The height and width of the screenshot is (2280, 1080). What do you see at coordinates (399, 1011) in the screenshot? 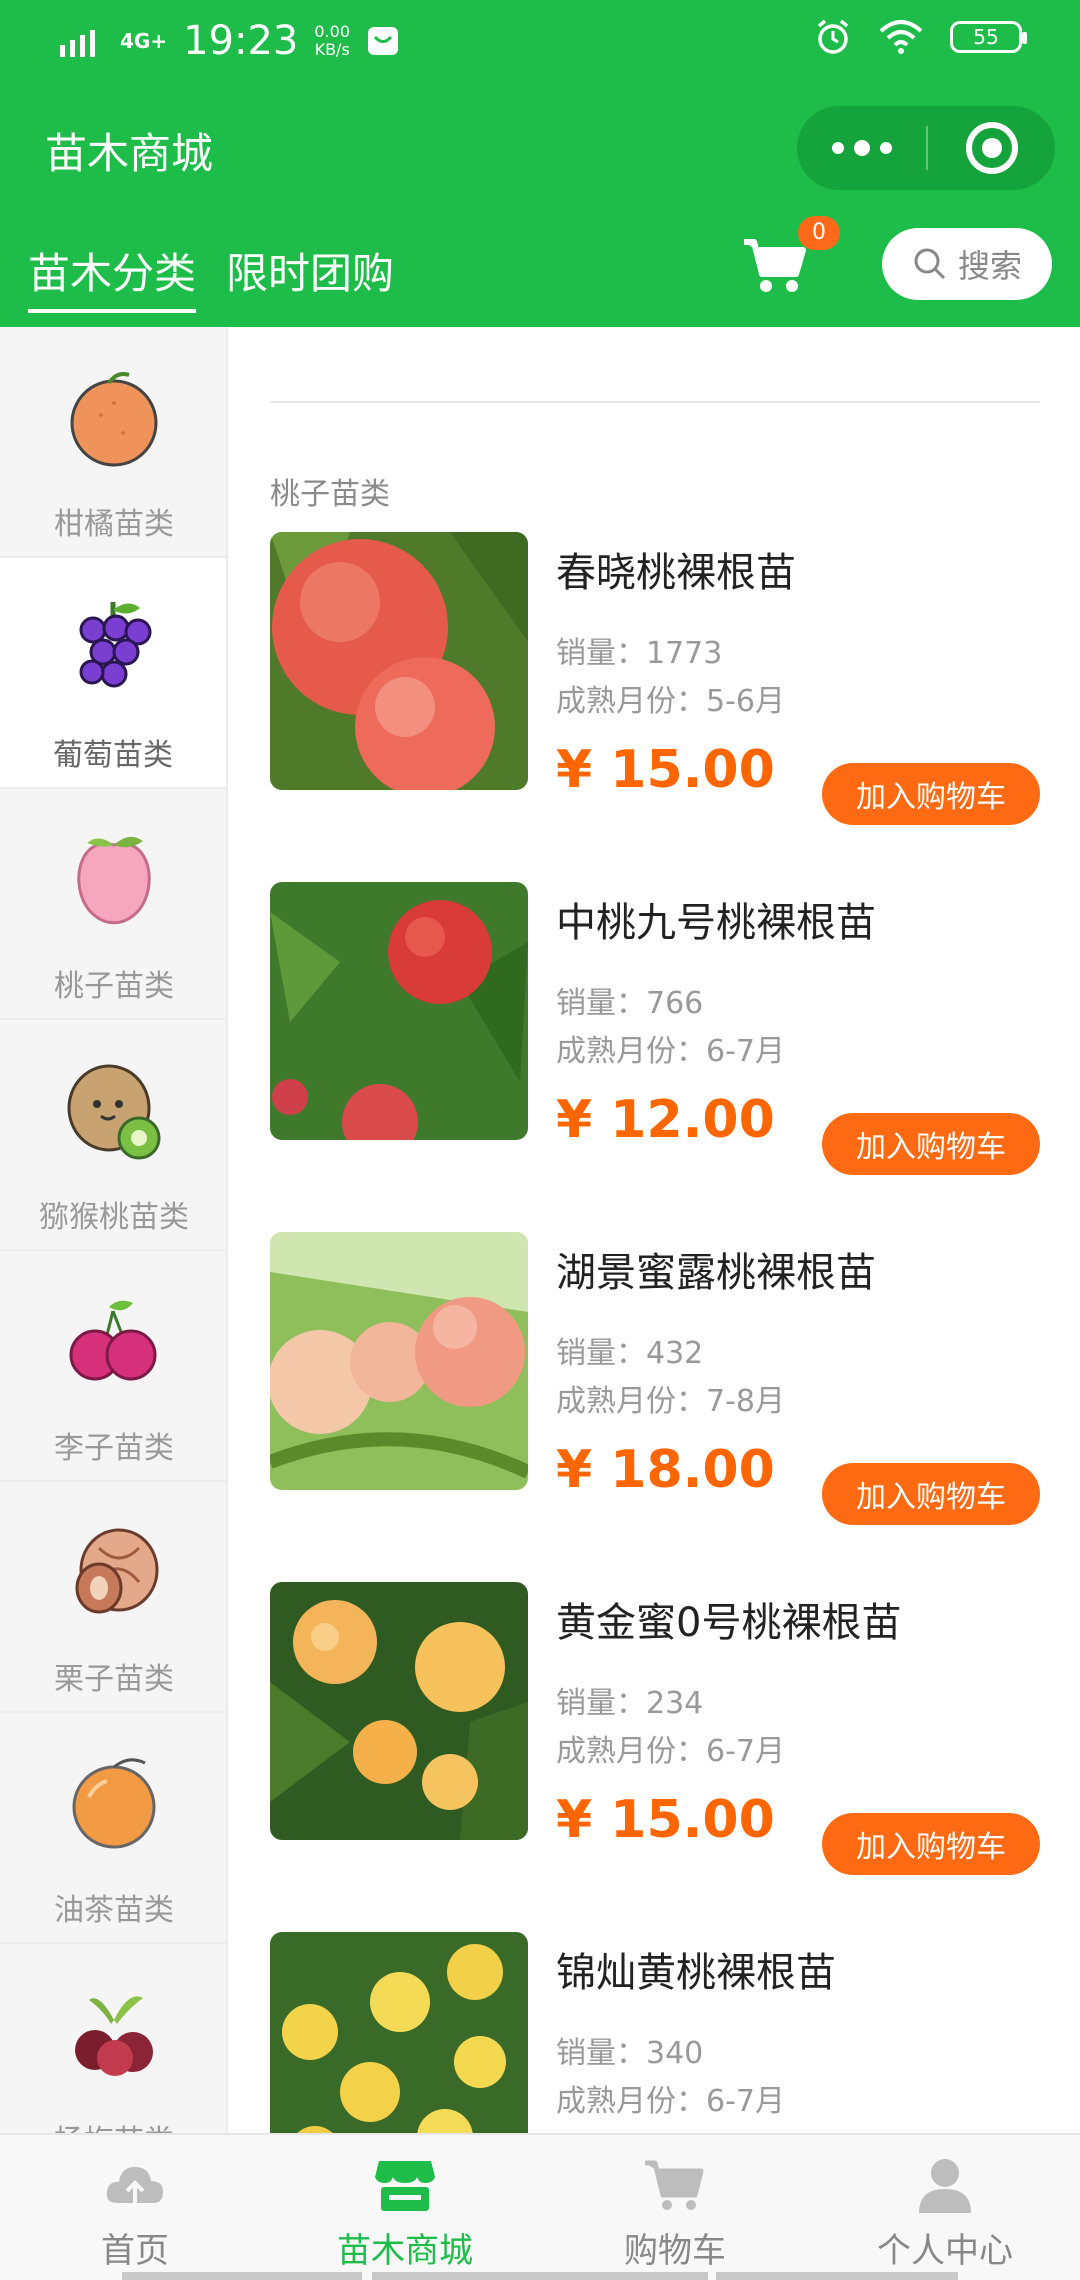
I see `peach-tree-photo` at bounding box center [399, 1011].